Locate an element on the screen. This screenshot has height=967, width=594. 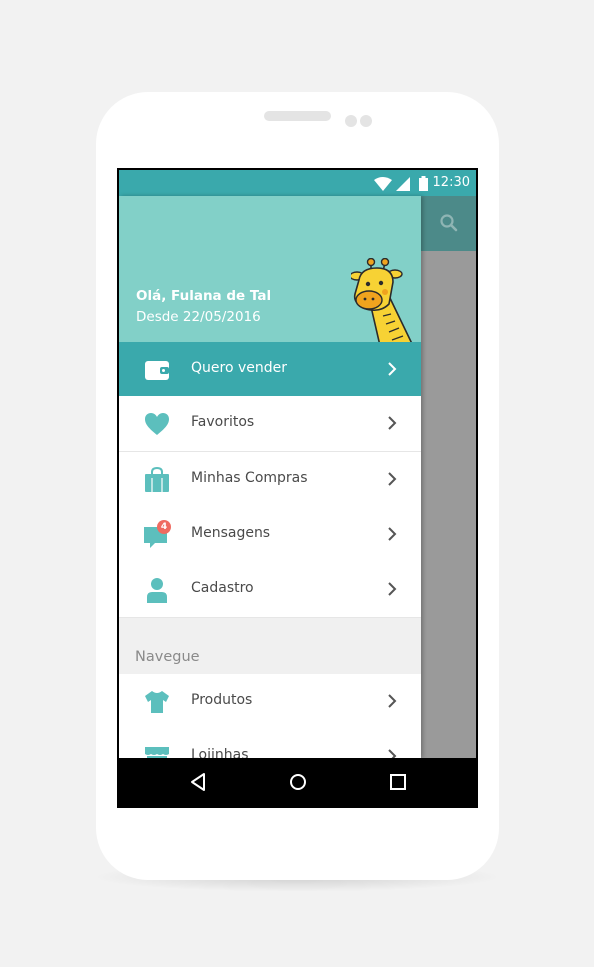
recent-apps-icon is located at coordinates (398, 782).